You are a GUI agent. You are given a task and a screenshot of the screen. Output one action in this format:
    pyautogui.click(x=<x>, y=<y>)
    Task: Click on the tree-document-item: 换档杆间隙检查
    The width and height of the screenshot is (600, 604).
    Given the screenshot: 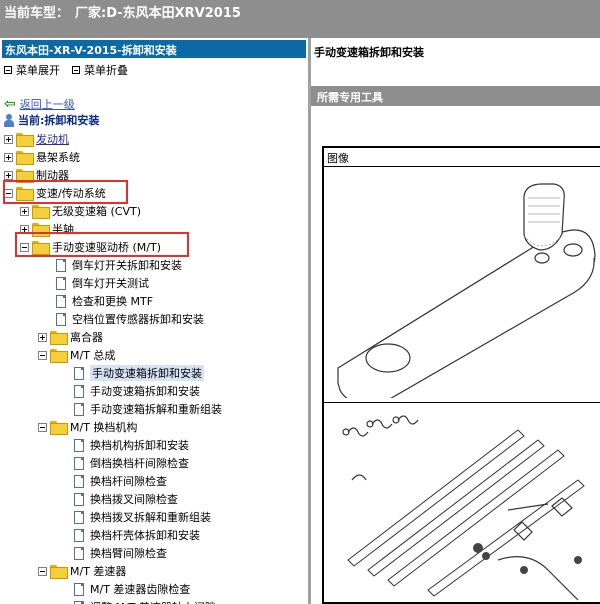 What is the action you would take?
    pyautogui.click(x=120, y=481)
    